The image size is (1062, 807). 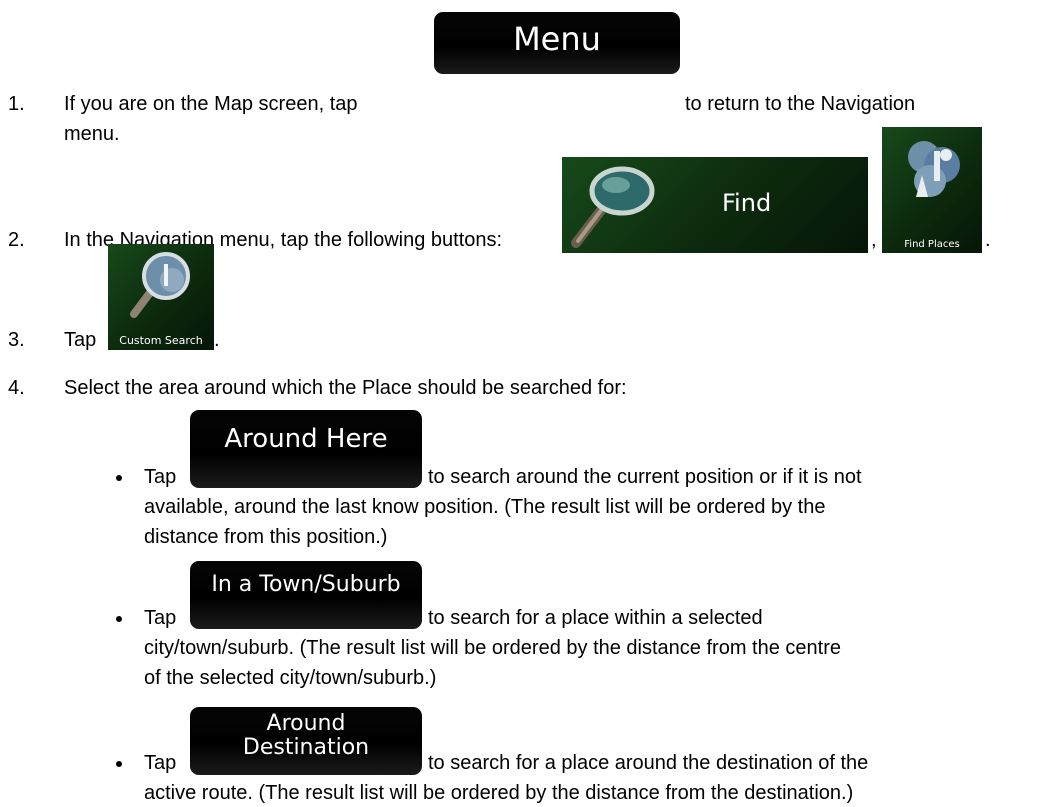 What do you see at coordinates (800, 104) in the screenshot?
I see `step-text: to return to the Navigation` at bounding box center [800, 104].